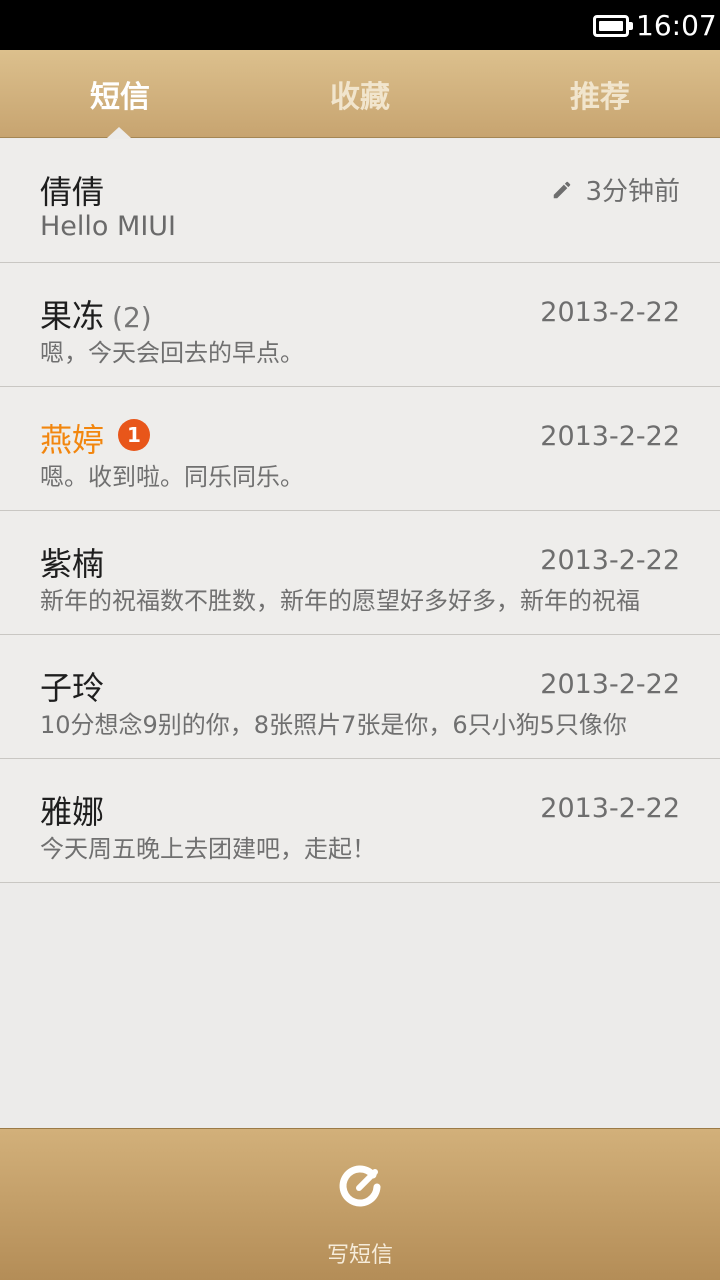  What do you see at coordinates (360, 821) in the screenshot?
I see `conversation-row: 雅娜 2013-2-22 今天周五晚上去团建吧，走起！` at bounding box center [360, 821].